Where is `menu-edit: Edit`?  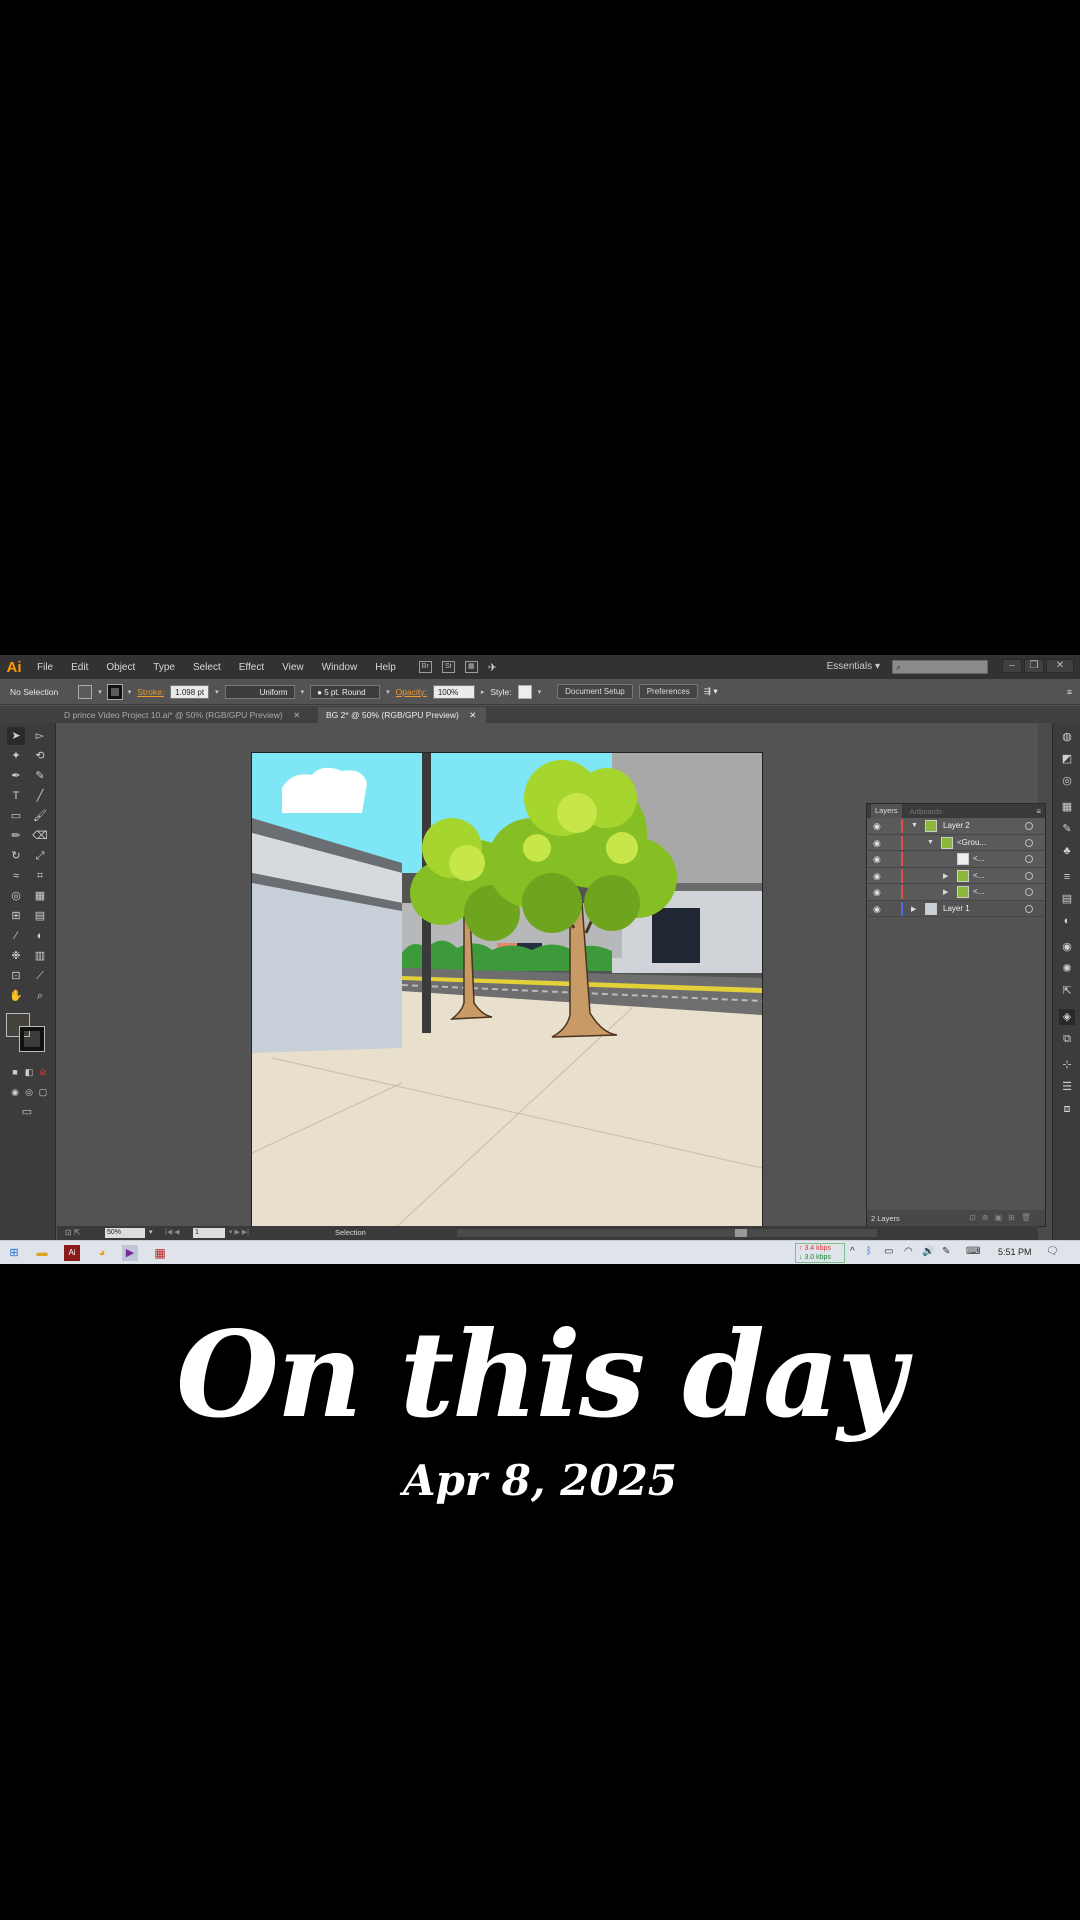
menu-edit: Edit is located at coordinates (79, 667).